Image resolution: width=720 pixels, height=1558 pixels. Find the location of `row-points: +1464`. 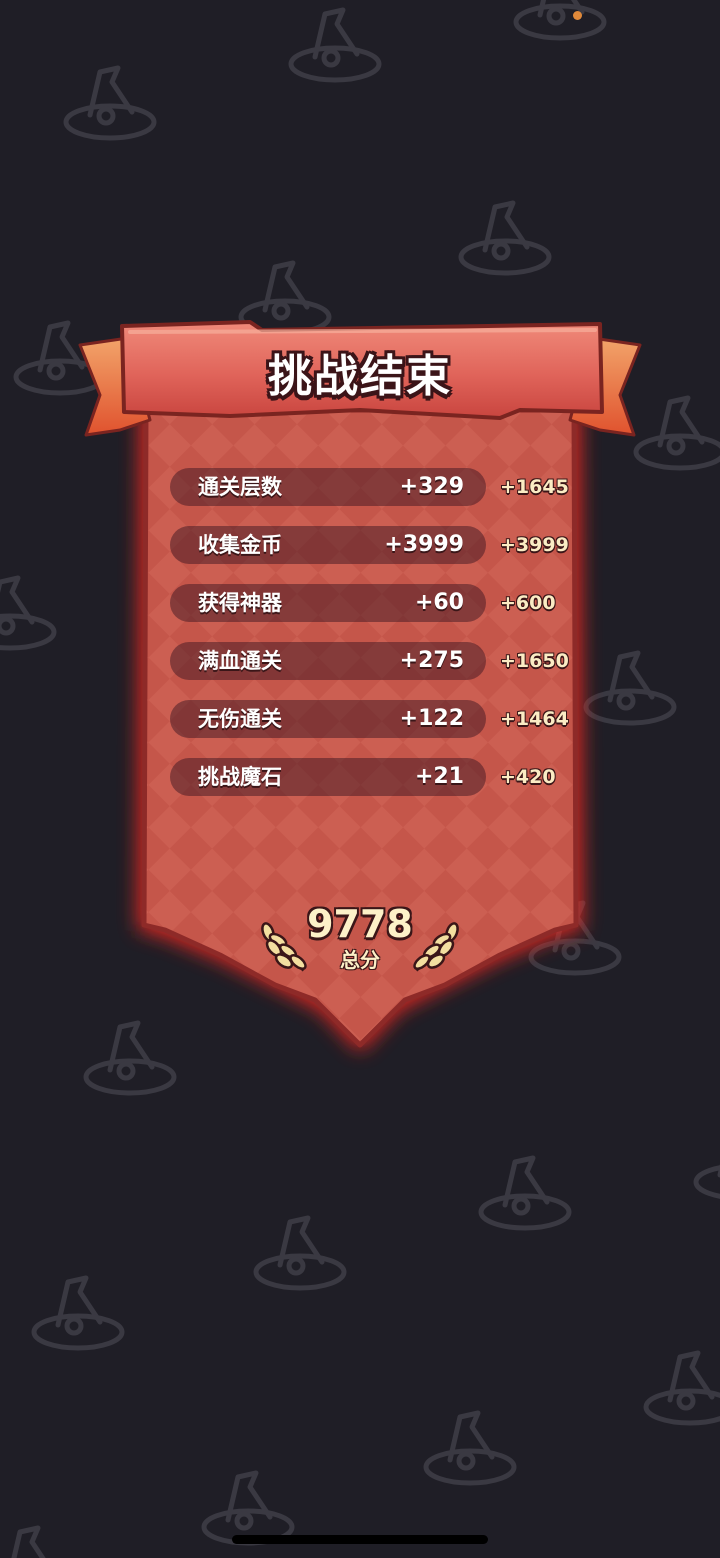

row-points: +1464 is located at coordinates (534, 719).